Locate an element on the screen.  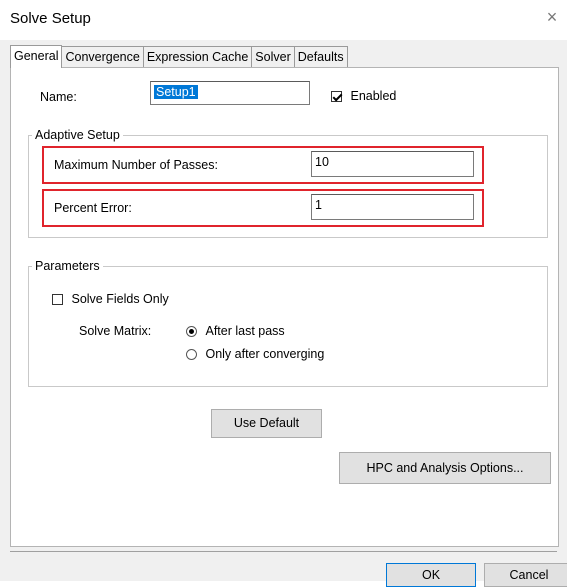
after-last-pass-label: After last pass is located at coordinates (245, 331).